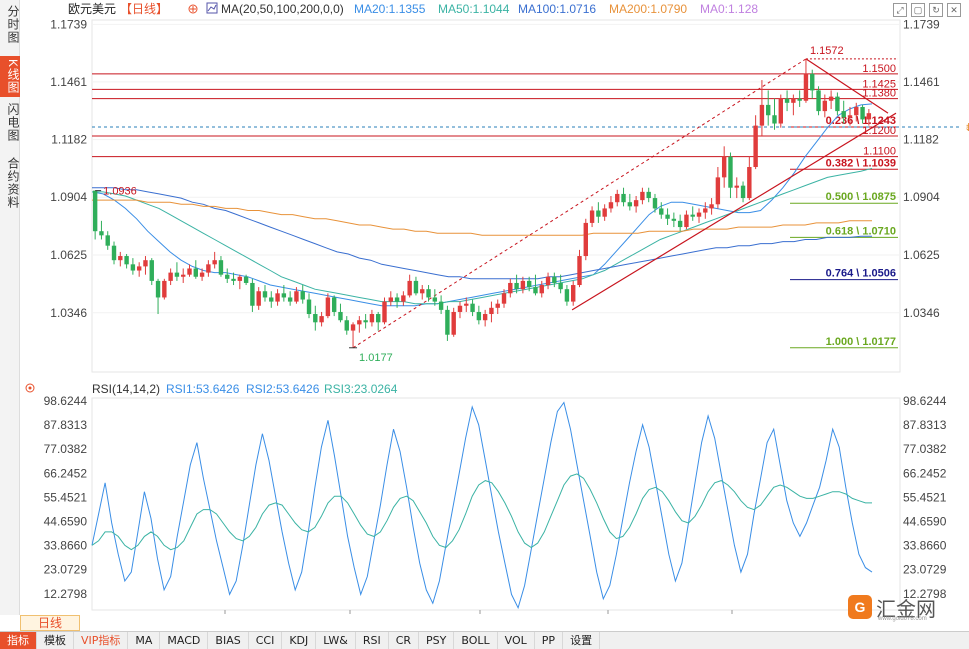  I want to click on tab-contract-info: 合约资料, so click(10, 183).